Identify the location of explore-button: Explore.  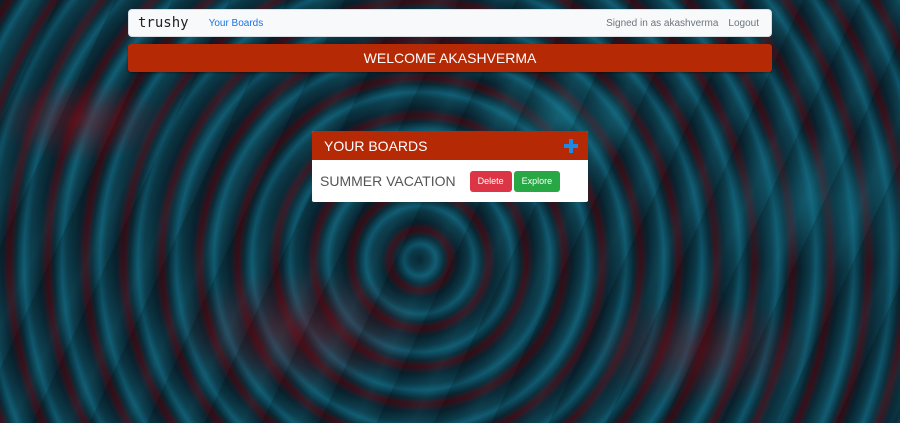
(537, 181).